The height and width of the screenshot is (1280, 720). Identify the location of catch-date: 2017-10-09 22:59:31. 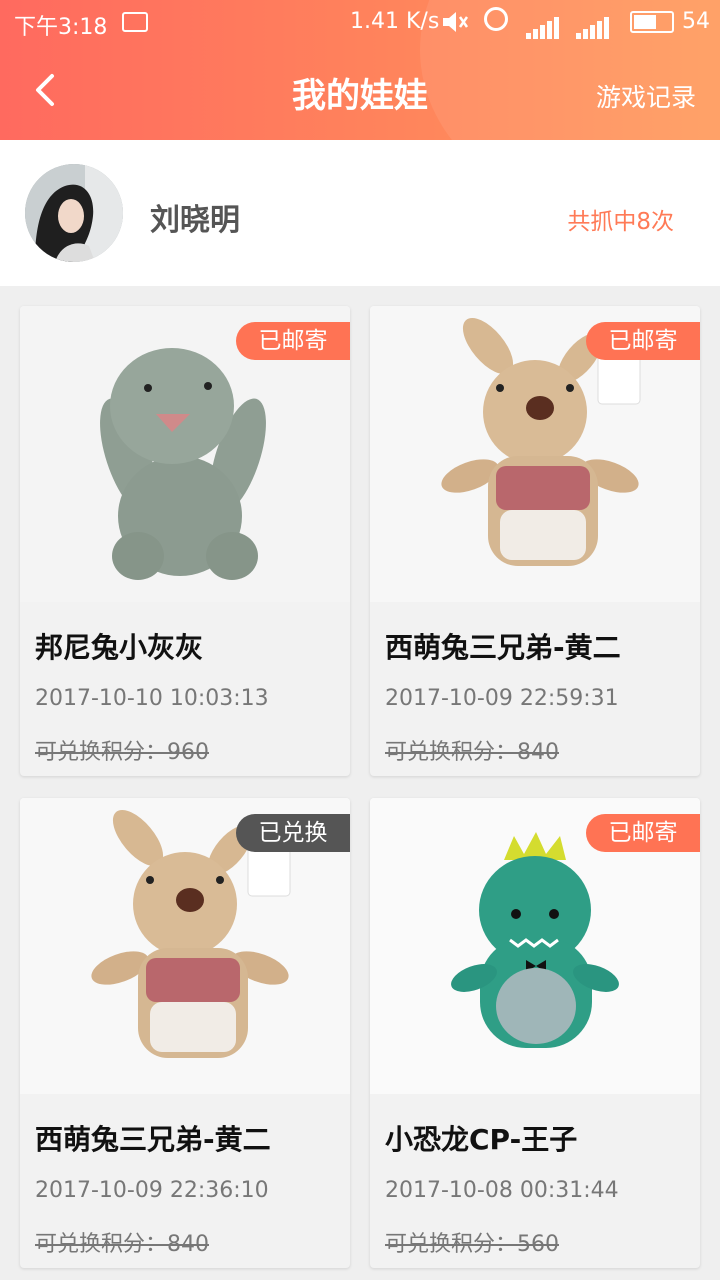
(502, 698).